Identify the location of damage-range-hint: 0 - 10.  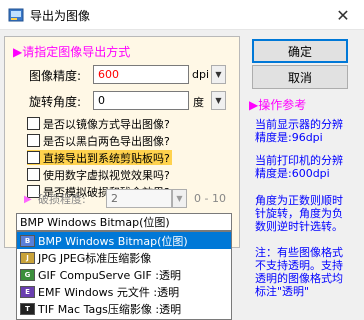
(210, 198).